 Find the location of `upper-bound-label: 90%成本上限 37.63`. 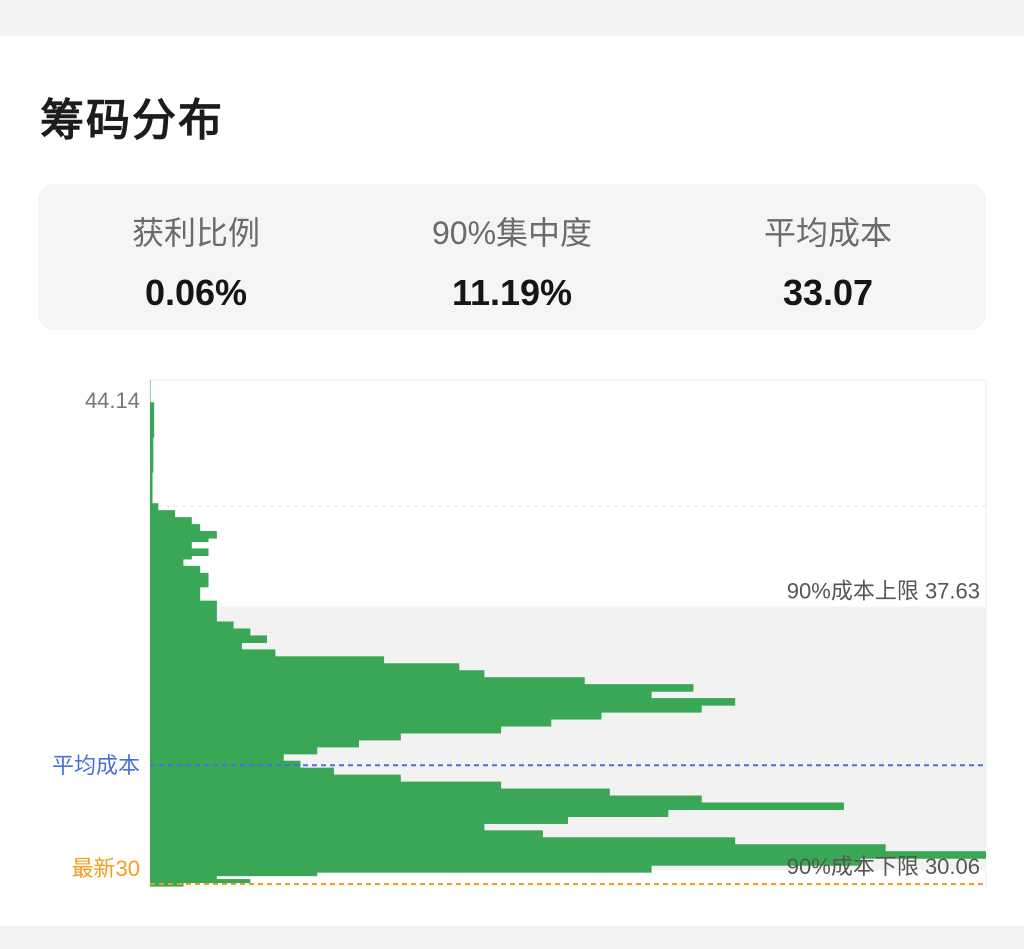

upper-bound-label: 90%成本上限 37.63 is located at coordinates (883, 591).